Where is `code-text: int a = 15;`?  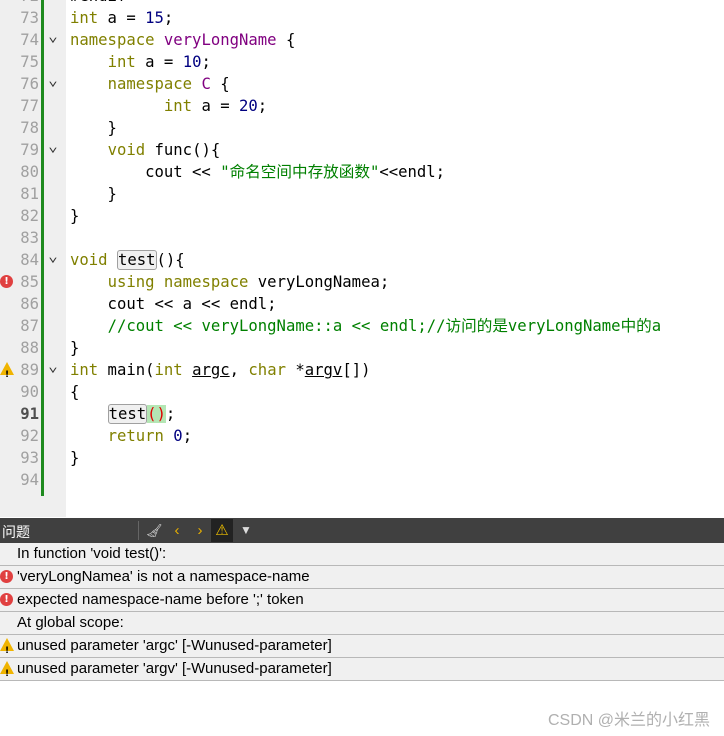 code-text: int a = 15; is located at coordinates (121, 18).